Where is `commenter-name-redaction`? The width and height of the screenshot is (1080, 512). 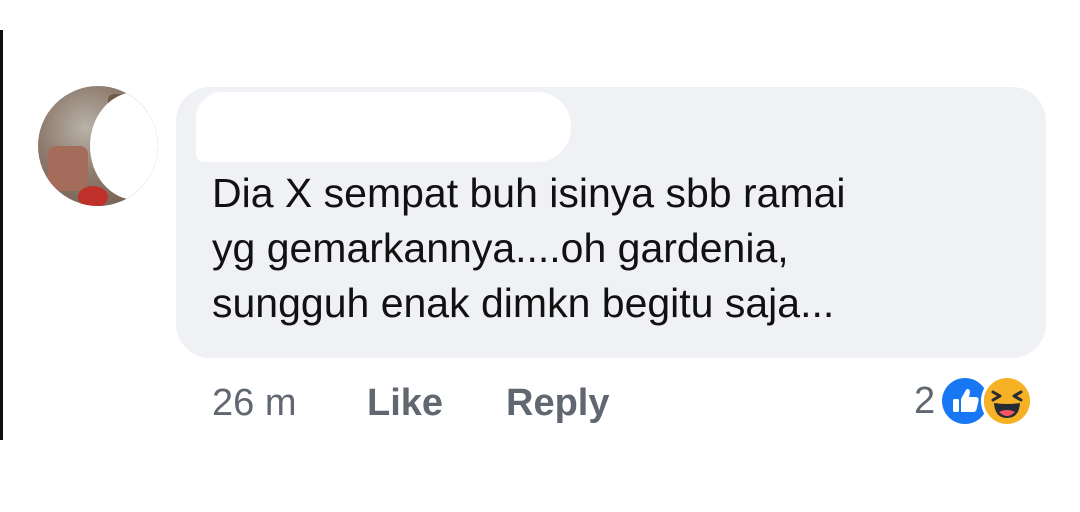 commenter-name-redaction is located at coordinates (383, 127).